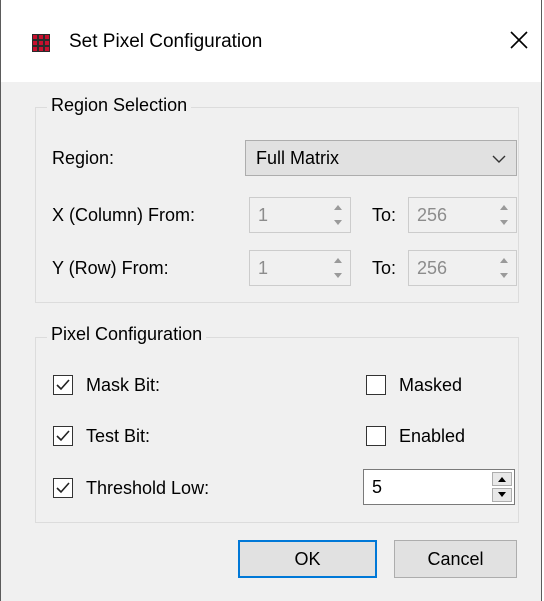  Describe the element at coordinates (381, 158) in the screenshot. I see `region-select: Full Matrix` at that location.